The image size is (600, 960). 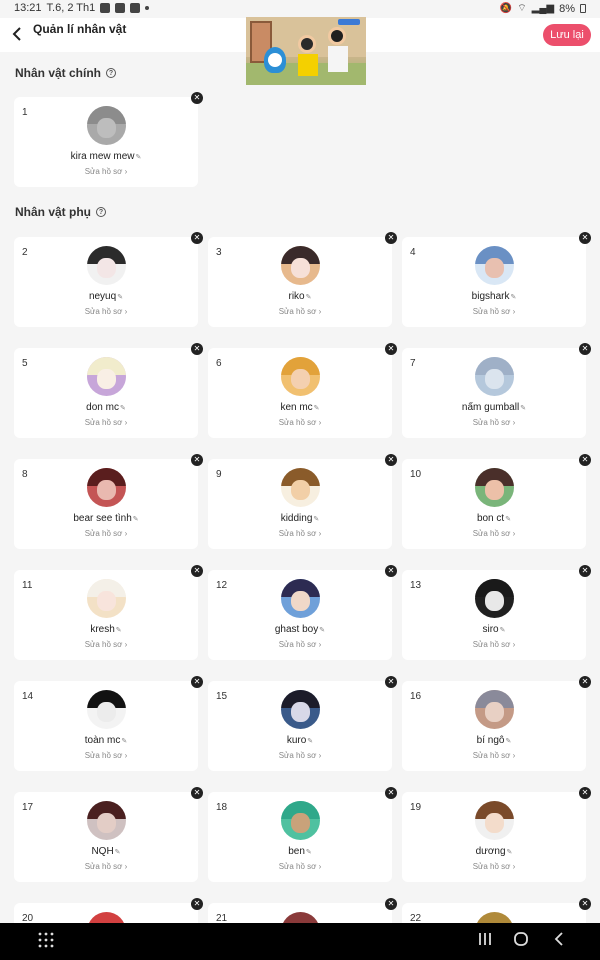 What do you see at coordinates (563, 942) in the screenshot?
I see `back-nav-icon` at bounding box center [563, 942].